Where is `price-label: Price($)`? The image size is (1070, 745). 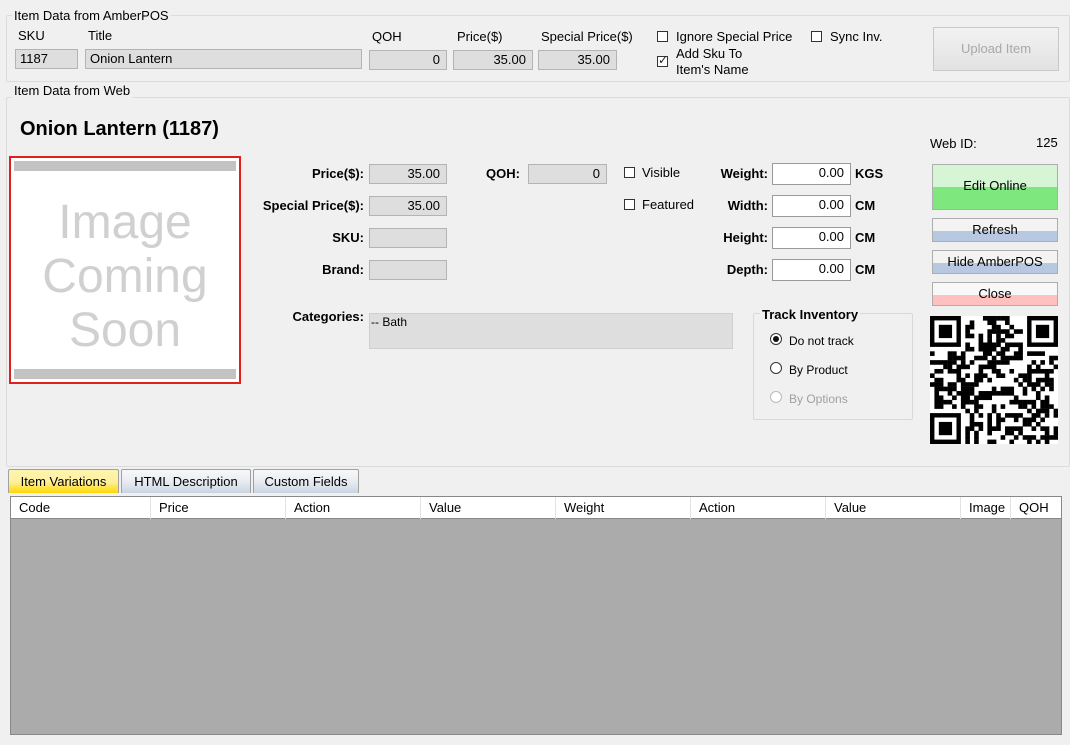 price-label: Price($) is located at coordinates (480, 36).